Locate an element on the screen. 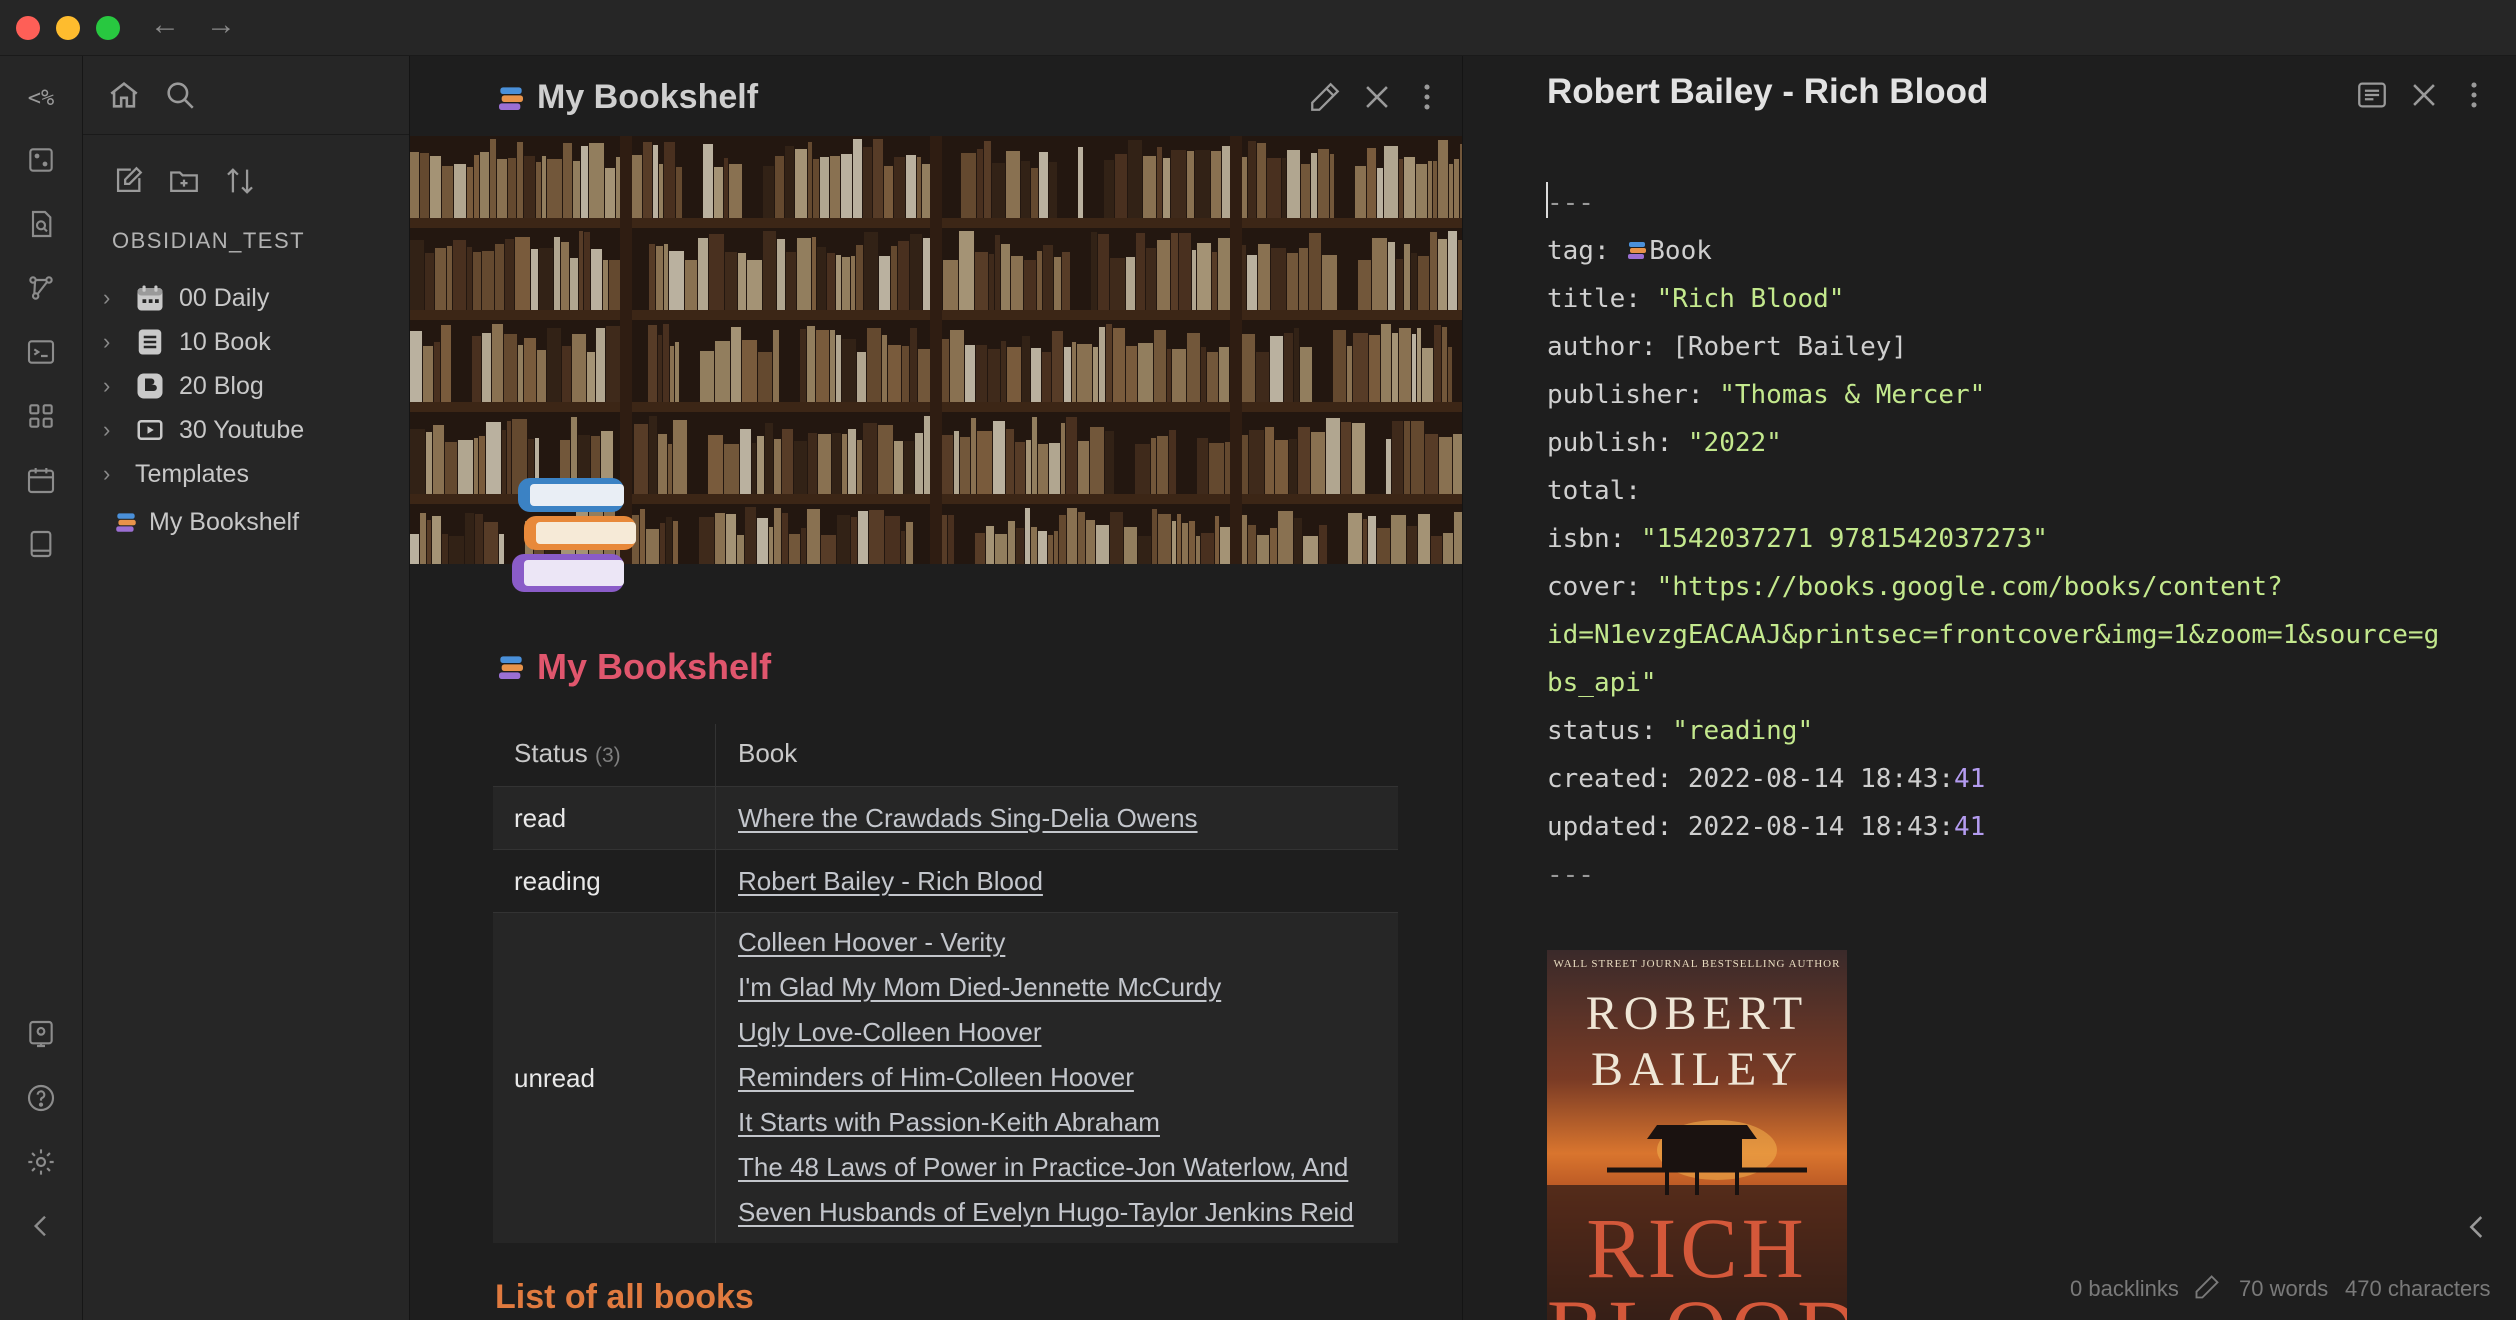  folder-30-youtube: › 30 Youtube is located at coordinates (203, 430).